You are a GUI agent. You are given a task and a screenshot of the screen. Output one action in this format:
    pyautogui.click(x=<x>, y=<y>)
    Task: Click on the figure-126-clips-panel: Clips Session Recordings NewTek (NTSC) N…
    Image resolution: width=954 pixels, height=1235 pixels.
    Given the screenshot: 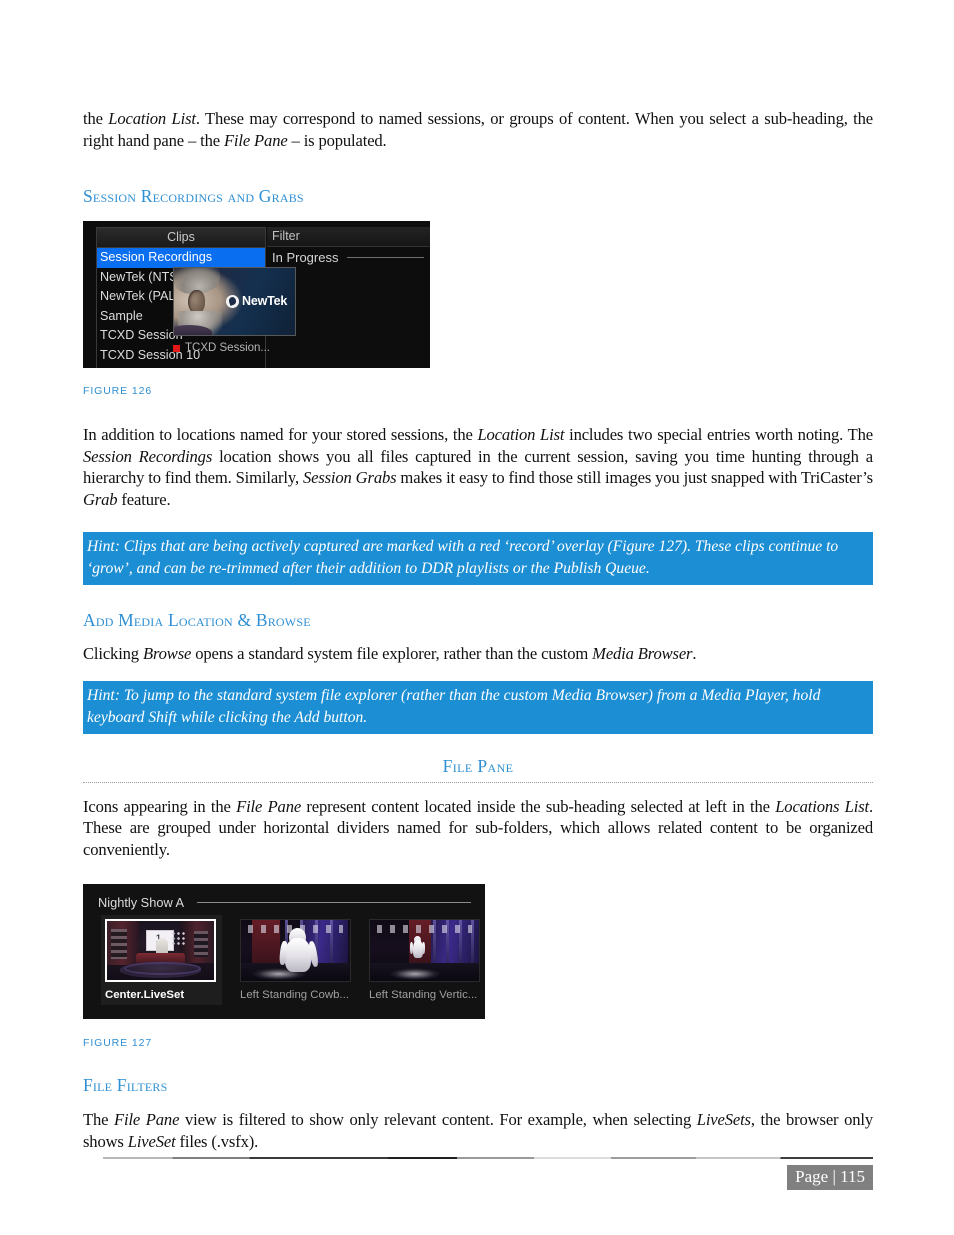 What is the action you would take?
    pyautogui.click(x=256, y=294)
    